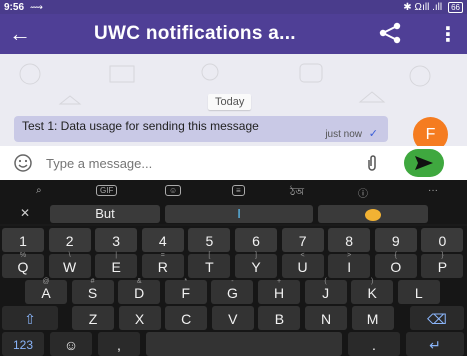 This screenshot has height=356, width=467. What do you see at coordinates (46, 291) in the screenshot?
I see `key-a: @ A` at bounding box center [46, 291].